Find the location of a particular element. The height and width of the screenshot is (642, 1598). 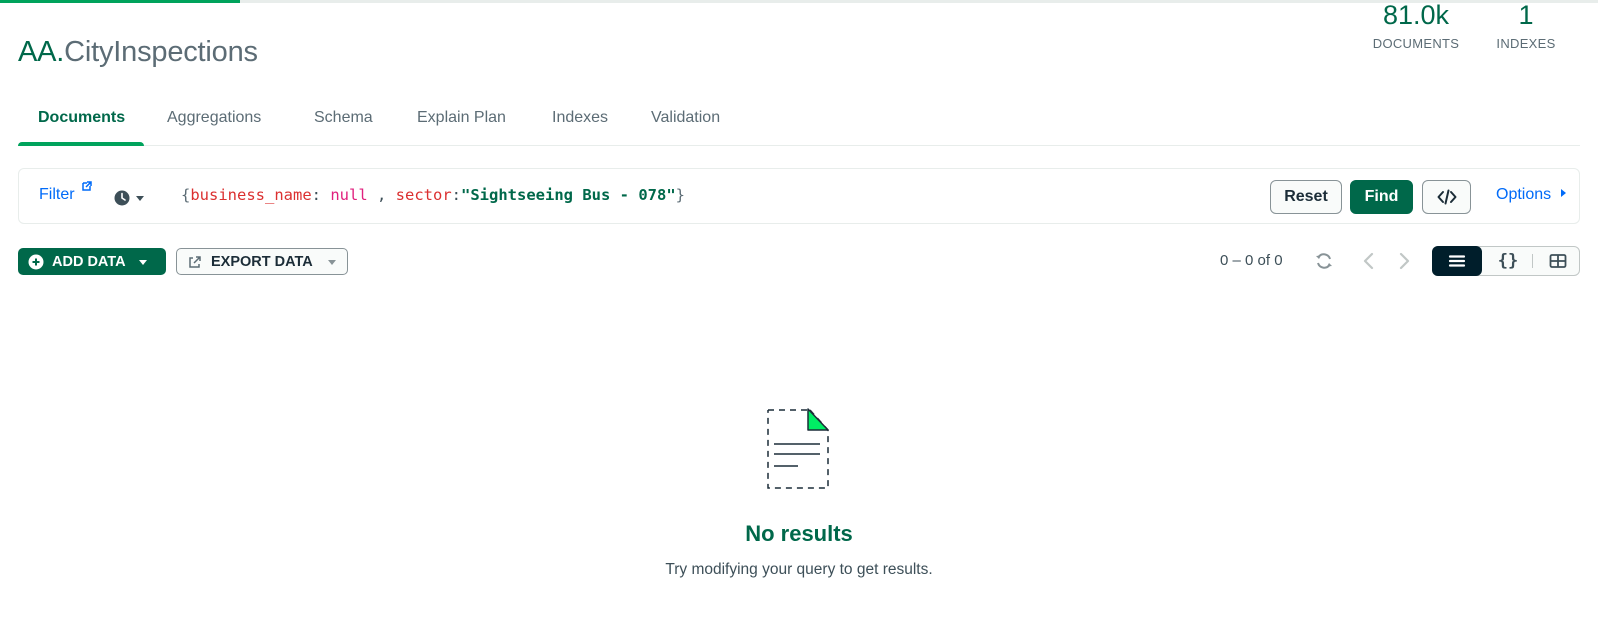

empty-document-icon is located at coordinates (798, 448).